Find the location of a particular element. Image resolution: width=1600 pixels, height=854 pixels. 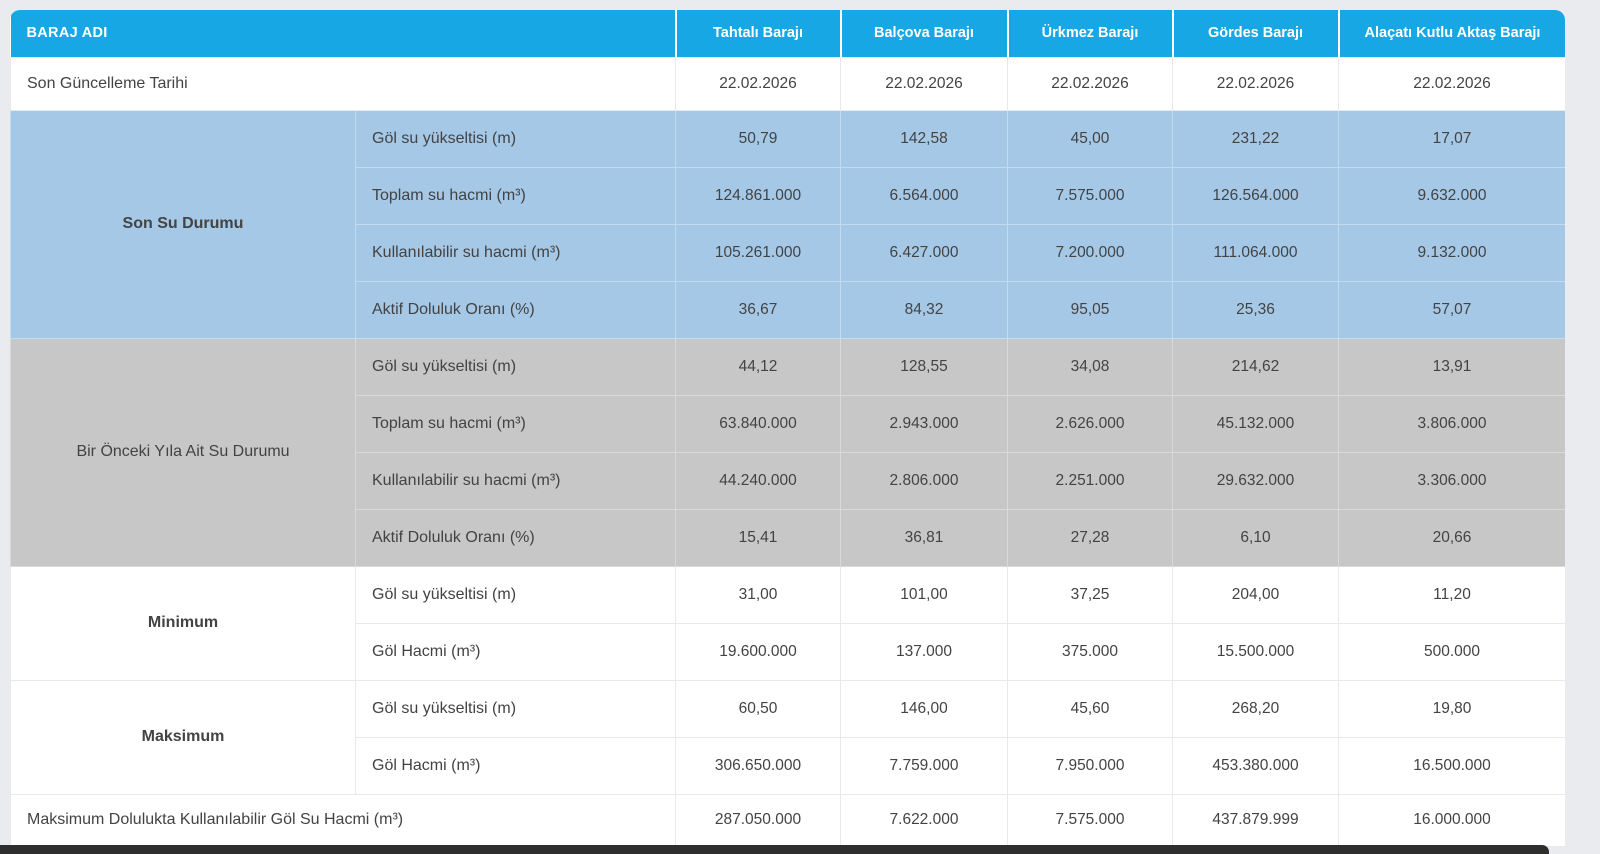

column-header-alacati: Alaçatı Kutlu Aktaş Barajı is located at coordinates (1451, 33).